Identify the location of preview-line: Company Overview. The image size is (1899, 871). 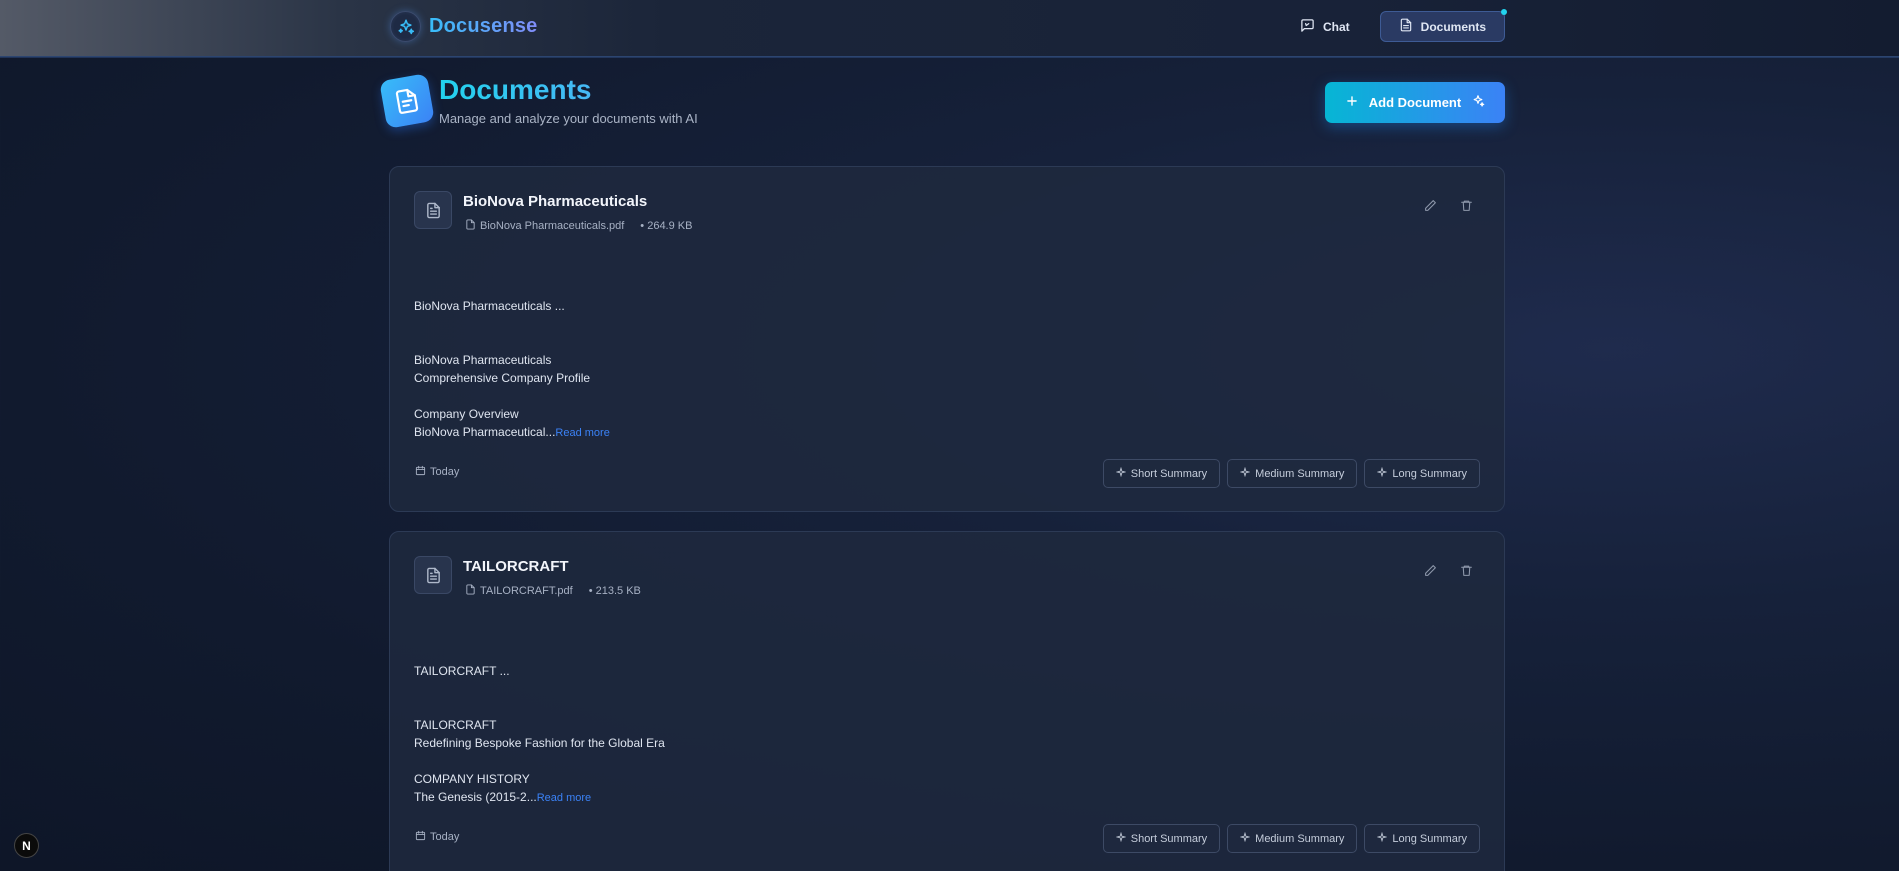
(466, 414).